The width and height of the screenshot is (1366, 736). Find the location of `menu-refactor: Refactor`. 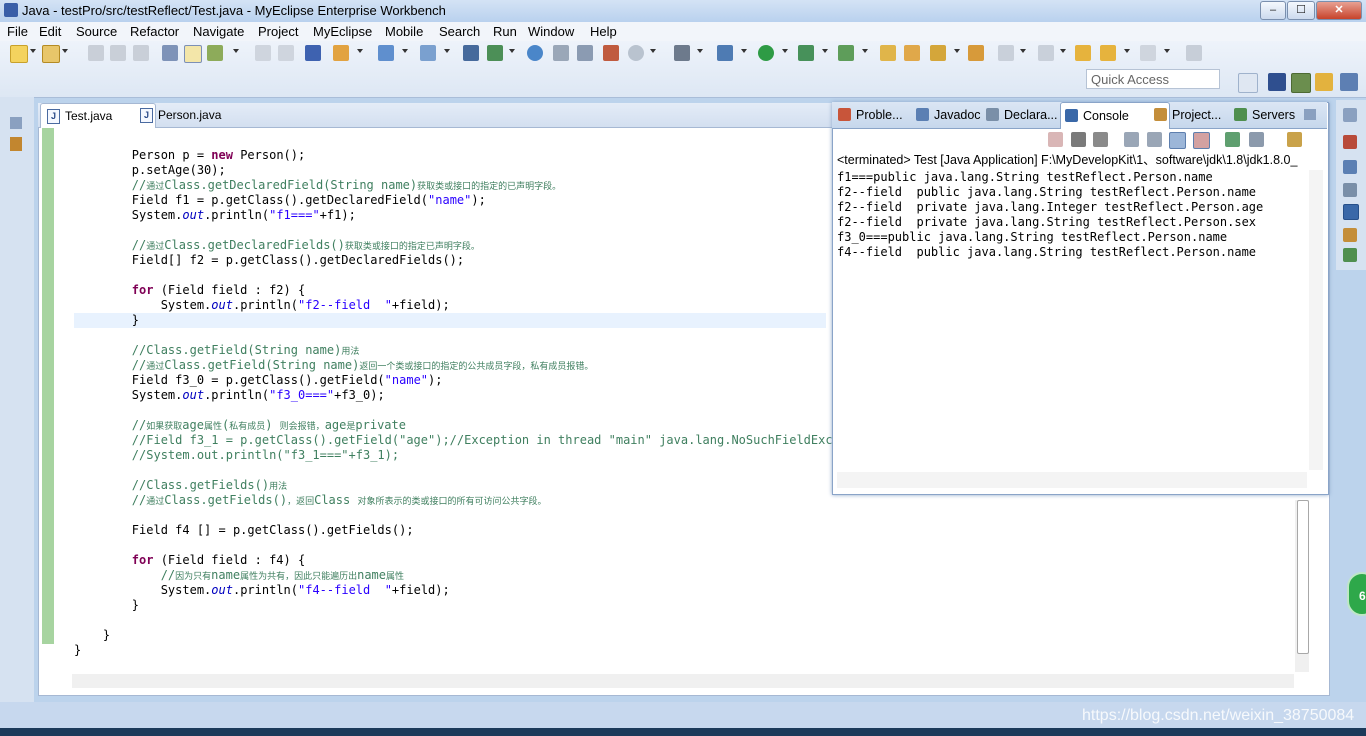

menu-refactor: Refactor is located at coordinates (154, 31).